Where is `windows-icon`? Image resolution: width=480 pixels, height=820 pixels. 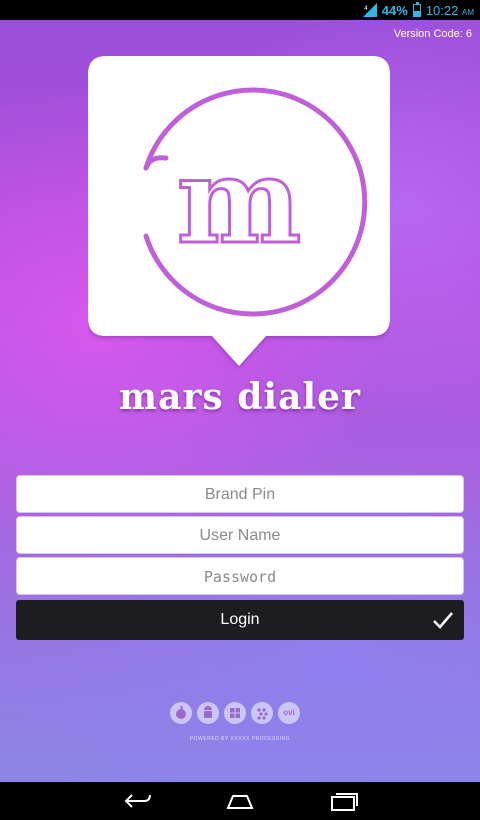 windows-icon is located at coordinates (235, 713).